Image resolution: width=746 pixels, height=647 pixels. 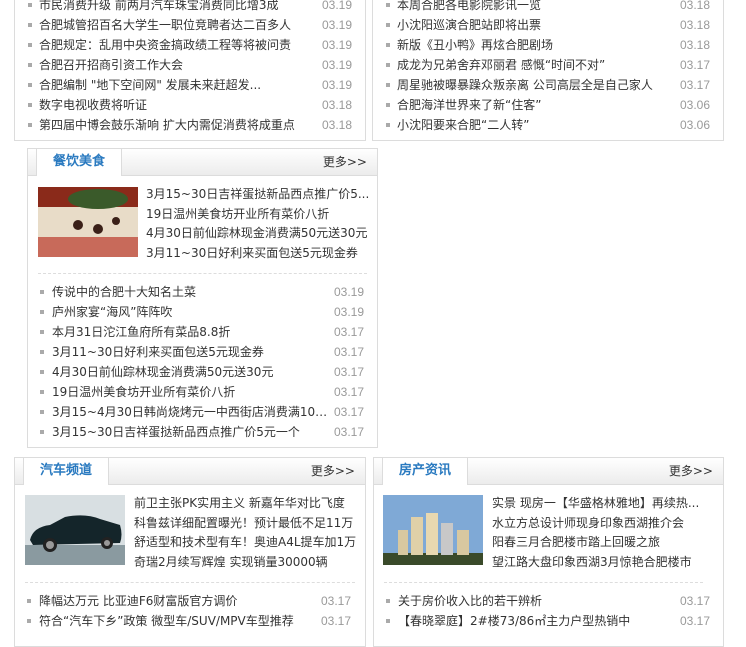 What do you see at coordinates (190, 292) in the screenshot?
I see `news-link: 传说中的合肥十大知名土菜` at bounding box center [190, 292].